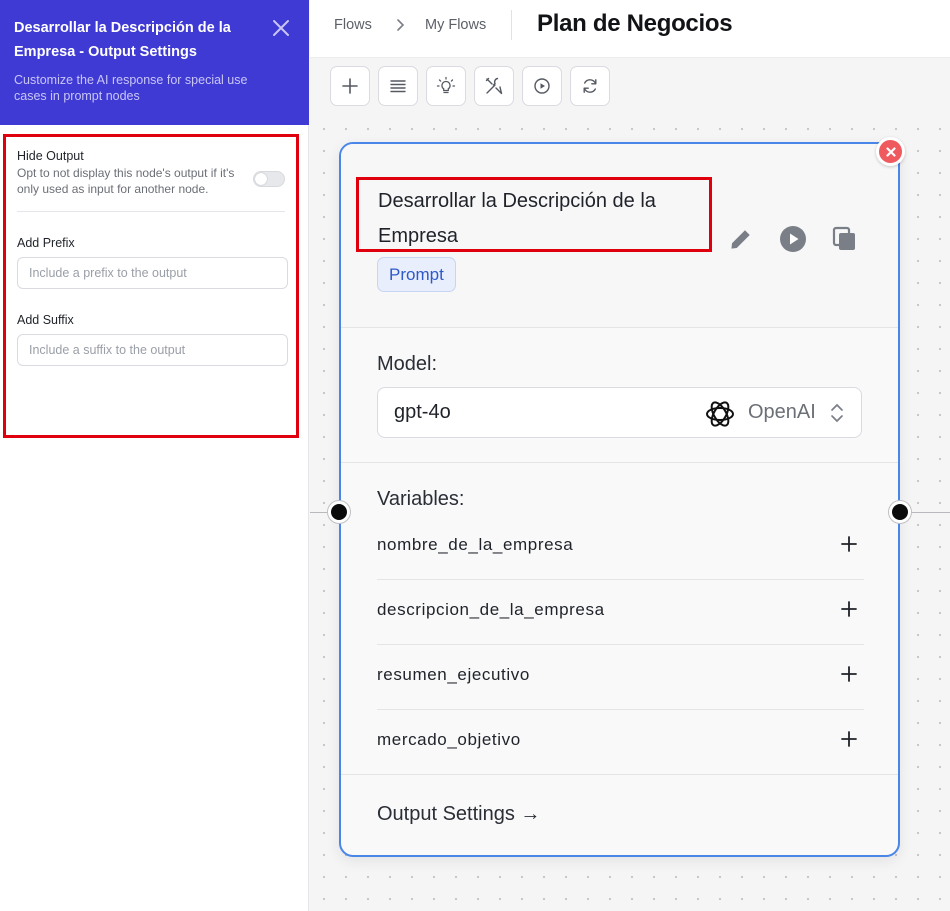 The image size is (950, 911). Describe the element at coordinates (517, 201) in the screenshot. I see `node-title-line1: Desarrollar la Descripción de la` at that location.